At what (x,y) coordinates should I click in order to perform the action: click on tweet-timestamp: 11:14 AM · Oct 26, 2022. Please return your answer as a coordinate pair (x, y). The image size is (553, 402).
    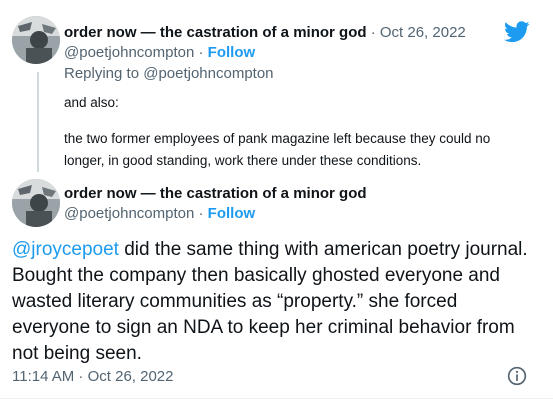
    Looking at the image, I should click on (92, 376).